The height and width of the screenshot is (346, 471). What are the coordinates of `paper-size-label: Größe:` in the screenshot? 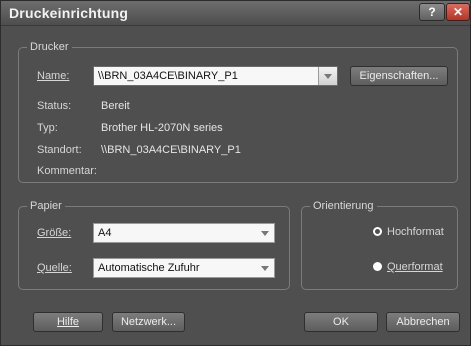 It's located at (54, 233).